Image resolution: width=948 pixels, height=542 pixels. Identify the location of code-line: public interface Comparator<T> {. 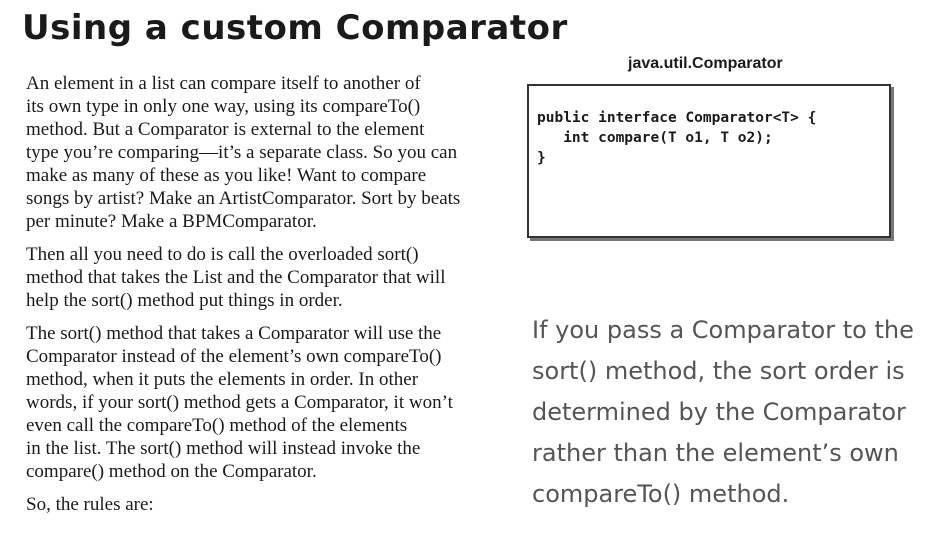
(677, 118).